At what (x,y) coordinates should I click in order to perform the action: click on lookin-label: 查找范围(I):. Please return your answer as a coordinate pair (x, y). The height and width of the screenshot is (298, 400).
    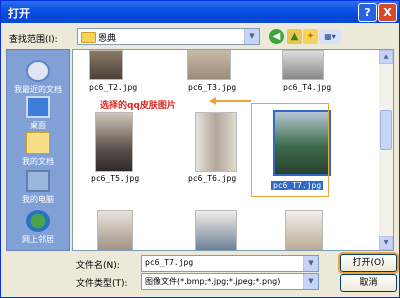
    Looking at the image, I should click on (33, 40).